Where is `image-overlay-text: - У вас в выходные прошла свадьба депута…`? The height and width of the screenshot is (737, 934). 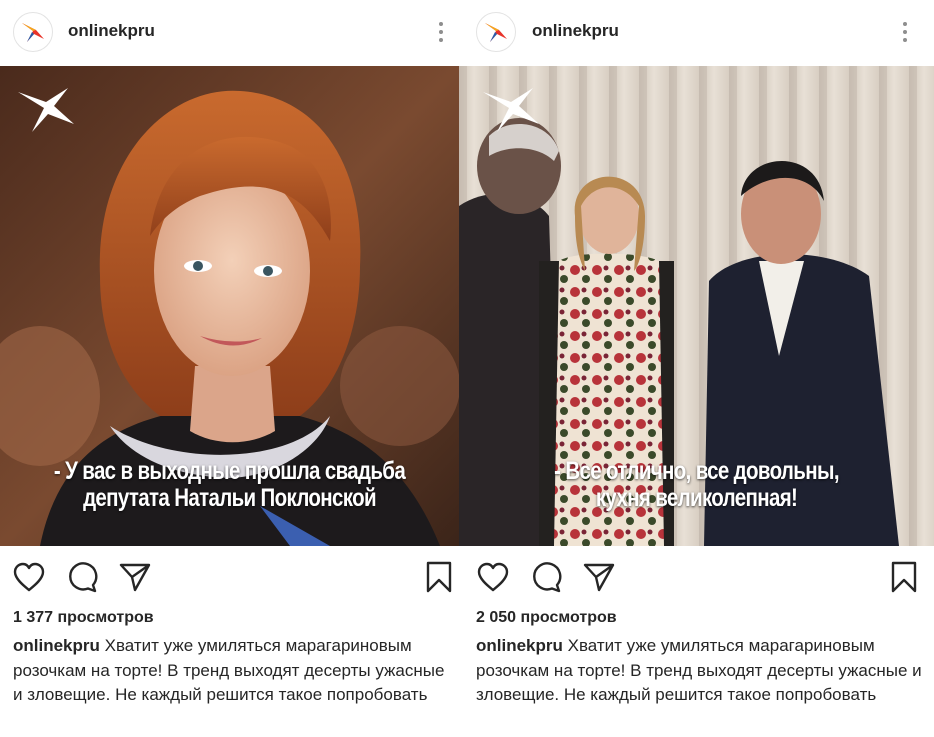 image-overlay-text: - У вас в выходные прошла свадьба депута… is located at coordinates (229, 485).